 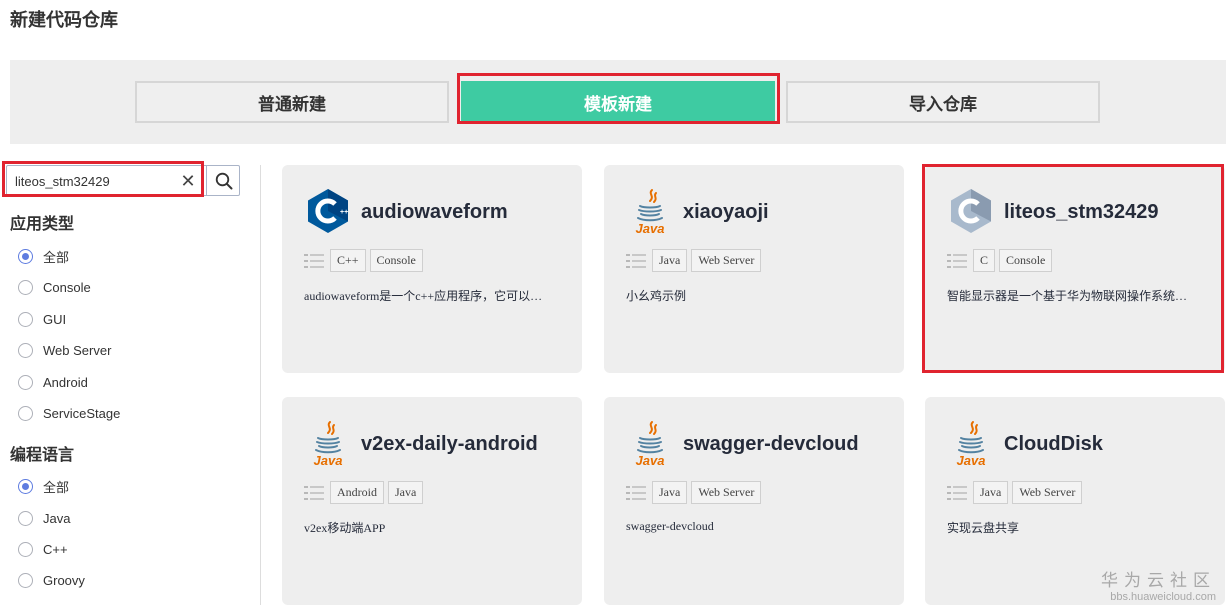 What do you see at coordinates (983, 528) in the screenshot?
I see `template-desc: 实现云盘共享` at bounding box center [983, 528].